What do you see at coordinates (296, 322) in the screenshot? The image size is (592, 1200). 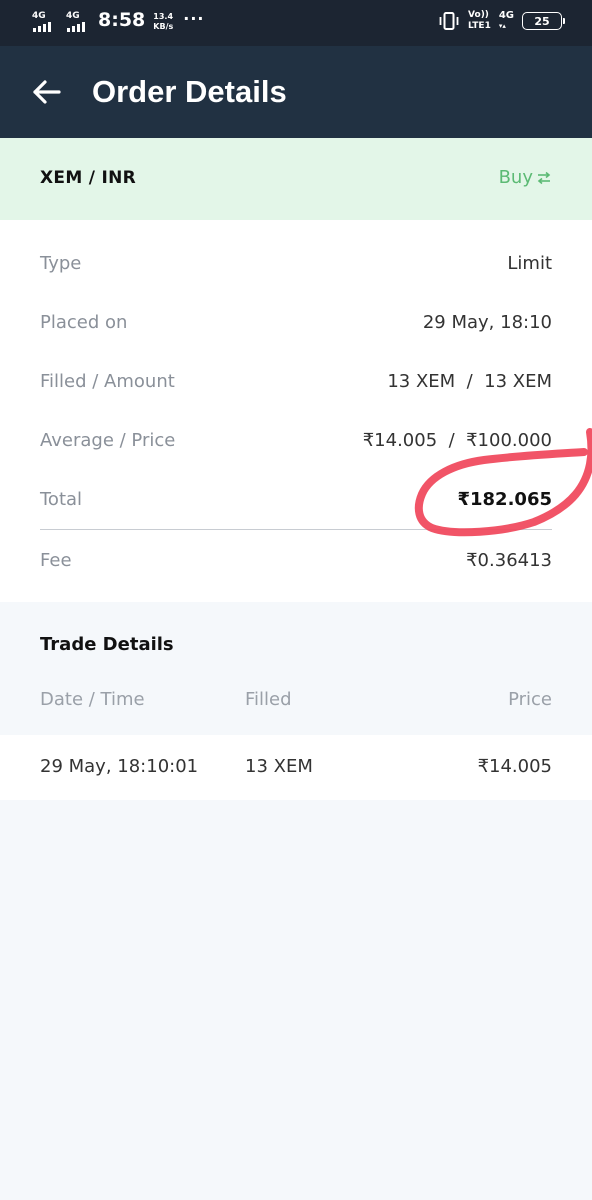 I see `detail-row-placed-on: Placed on 29 May, 18:10` at bounding box center [296, 322].